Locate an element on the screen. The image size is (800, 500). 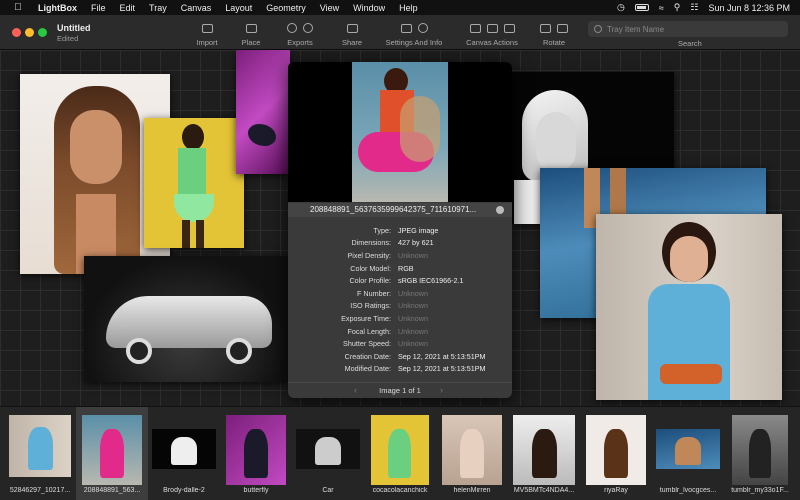
document-status: Edited is located at coordinates (68, 38).